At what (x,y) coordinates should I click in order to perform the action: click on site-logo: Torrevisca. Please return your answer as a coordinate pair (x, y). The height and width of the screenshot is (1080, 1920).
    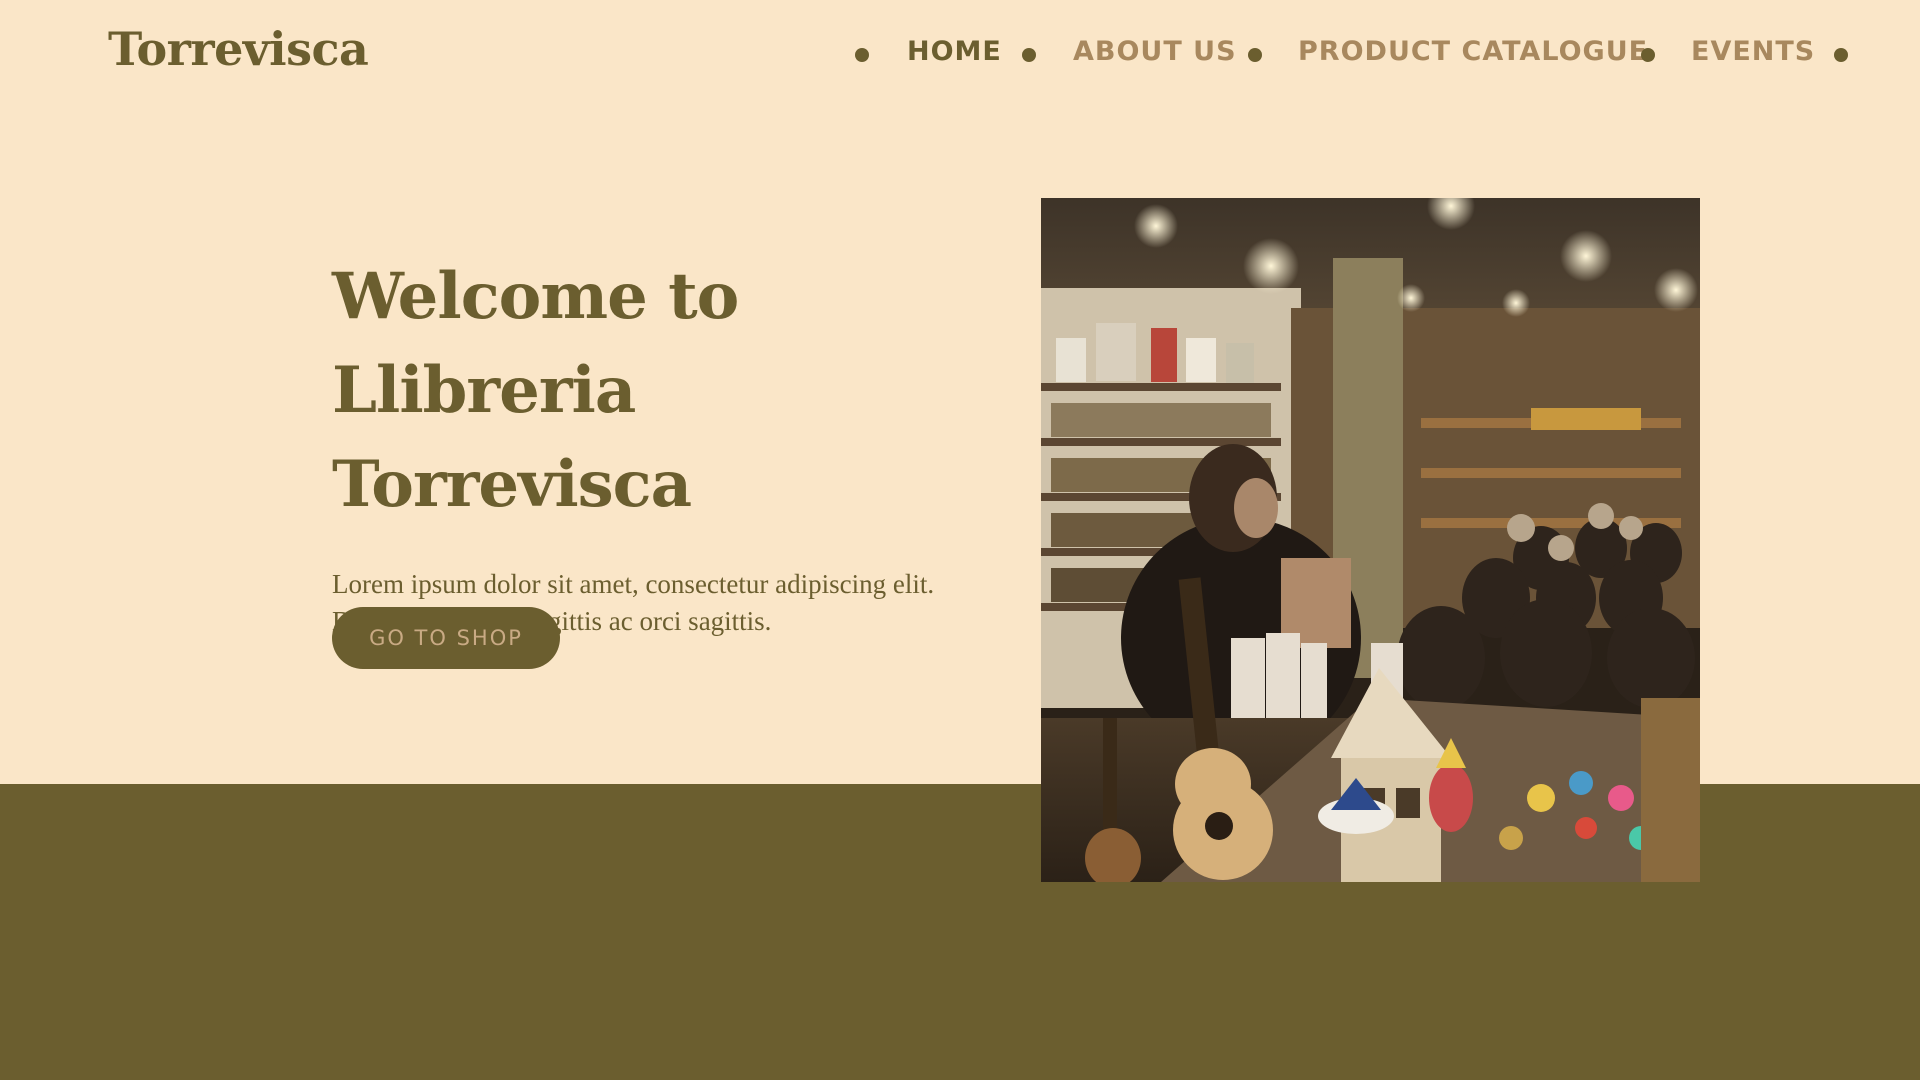
    Looking at the image, I should click on (238, 49).